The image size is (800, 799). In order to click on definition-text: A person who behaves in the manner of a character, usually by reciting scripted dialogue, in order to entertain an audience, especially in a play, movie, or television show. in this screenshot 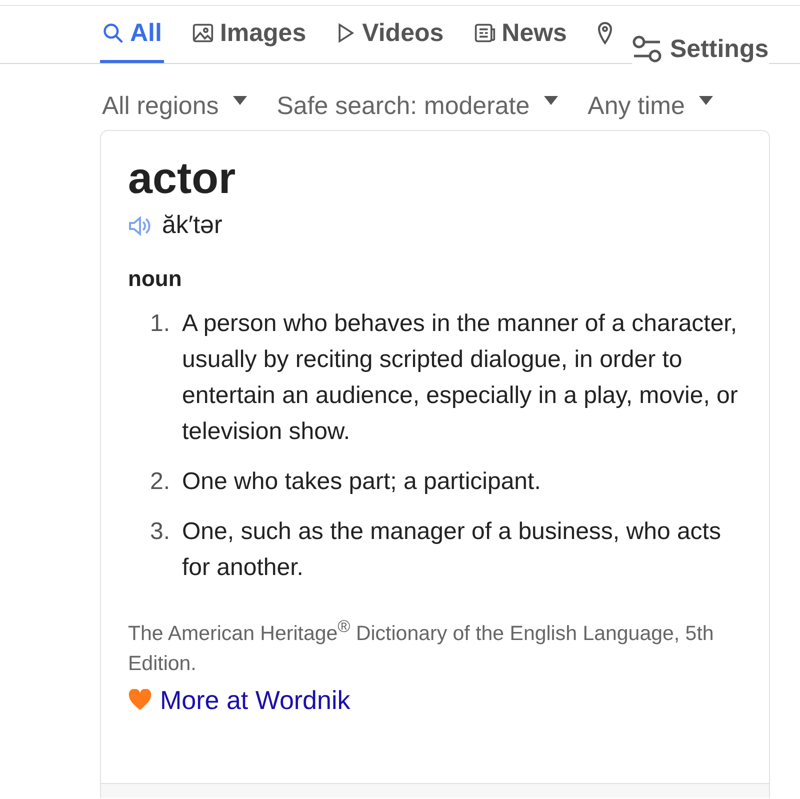, I will do `click(460, 378)`.